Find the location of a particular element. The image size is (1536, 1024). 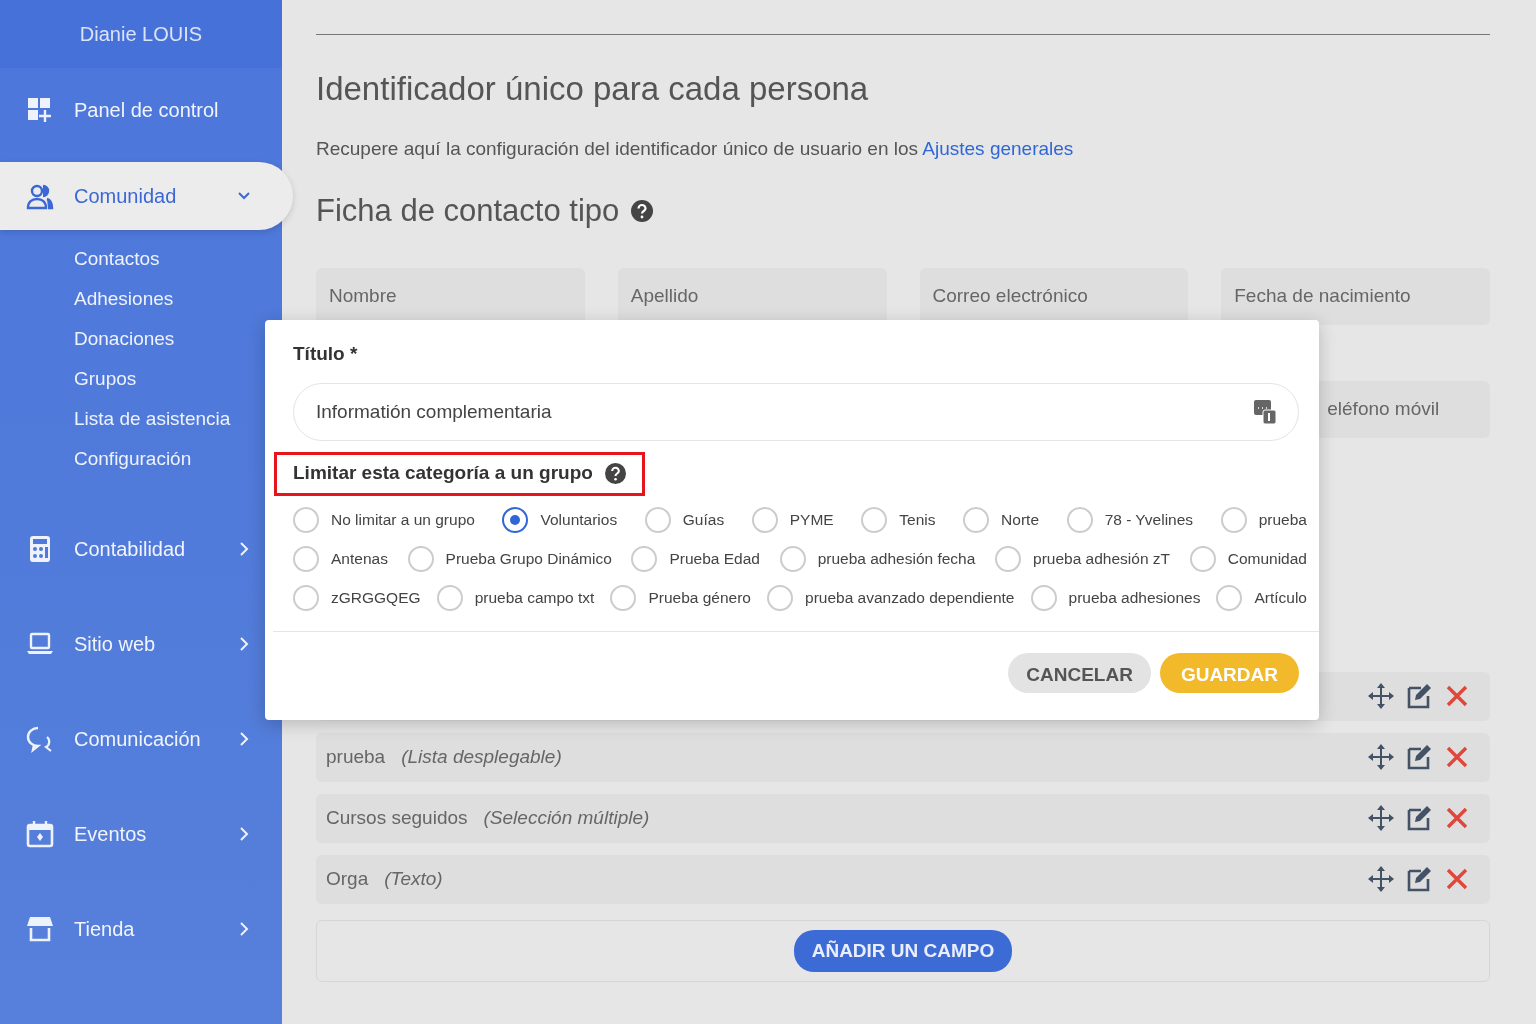

section-title: Ficha de contacto tipo is located at coordinates (468, 210).